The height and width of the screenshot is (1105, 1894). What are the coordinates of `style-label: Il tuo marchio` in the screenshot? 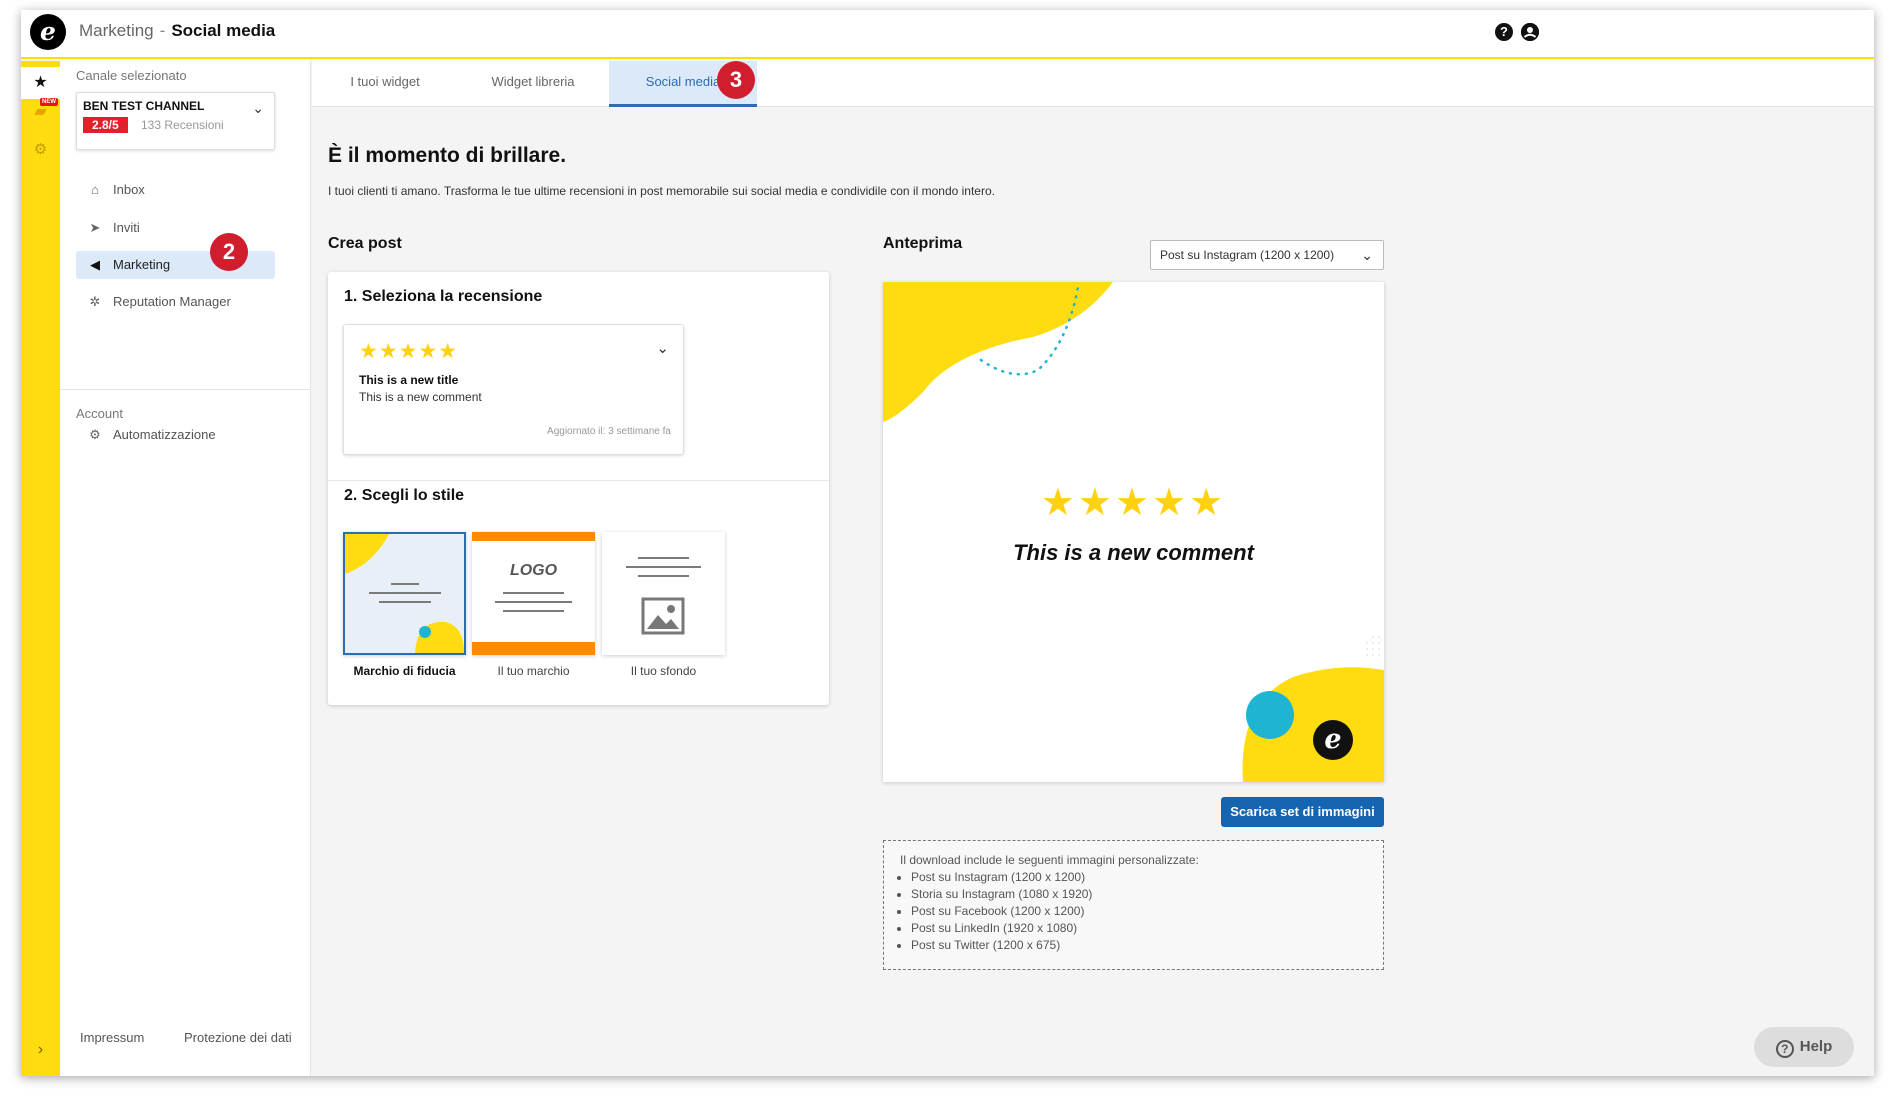 It's located at (533, 671).